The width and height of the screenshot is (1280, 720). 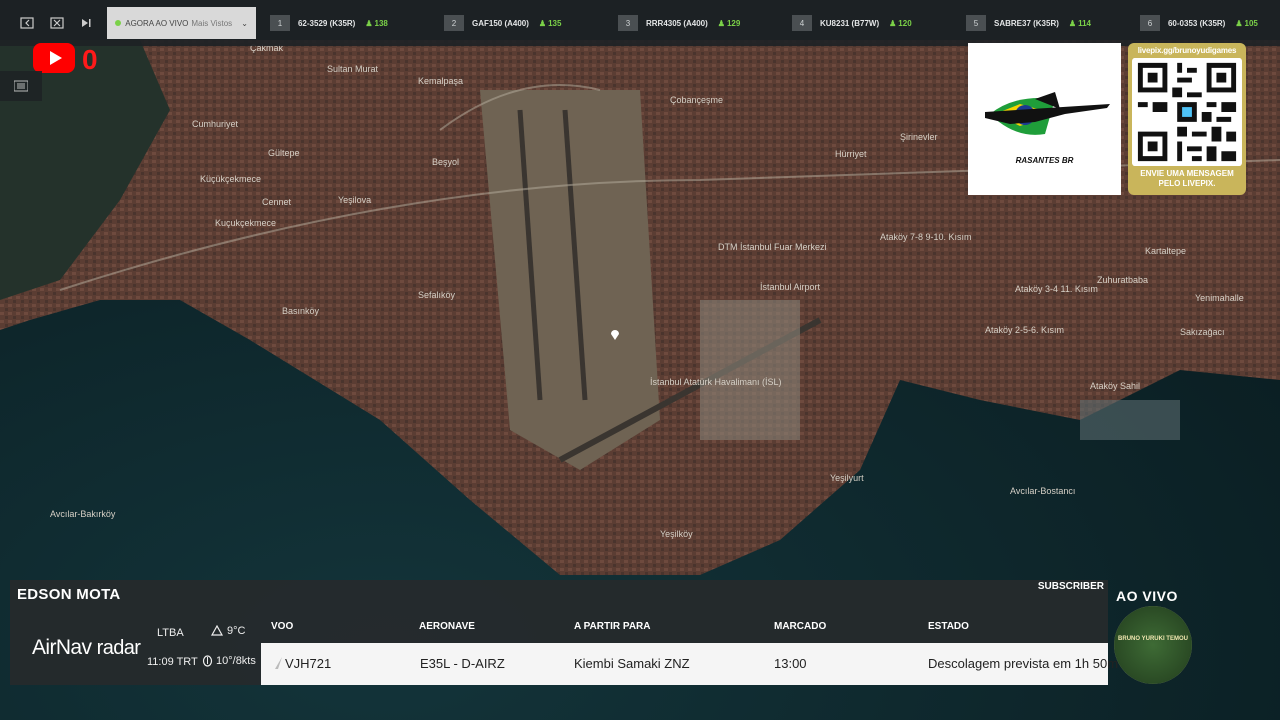 I want to click on live-label: AO VIVO, so click(x=1147, y=596).